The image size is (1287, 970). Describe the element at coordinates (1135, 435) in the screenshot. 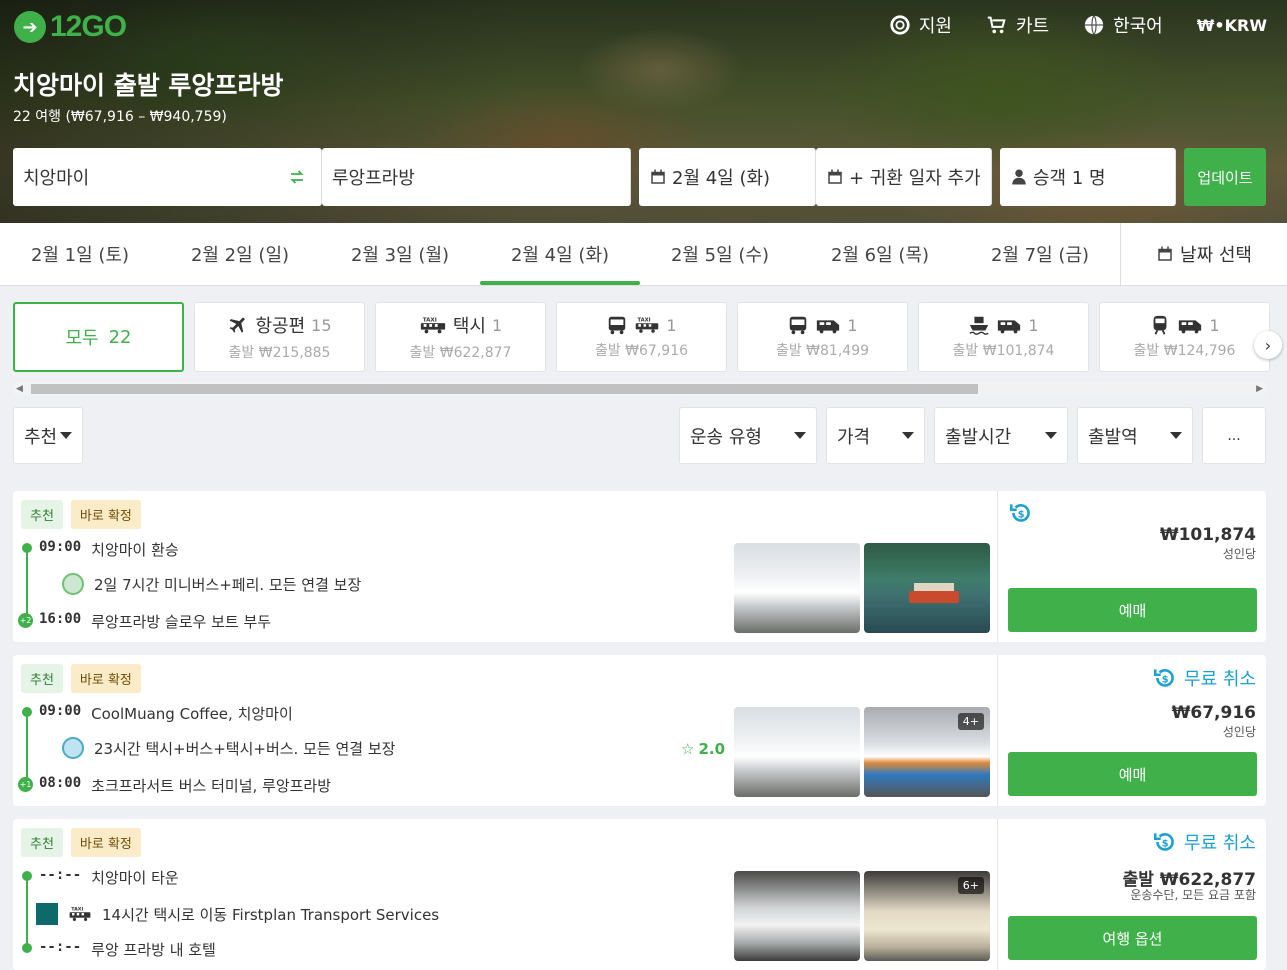

I see `station-filter: 출발역` at that location.